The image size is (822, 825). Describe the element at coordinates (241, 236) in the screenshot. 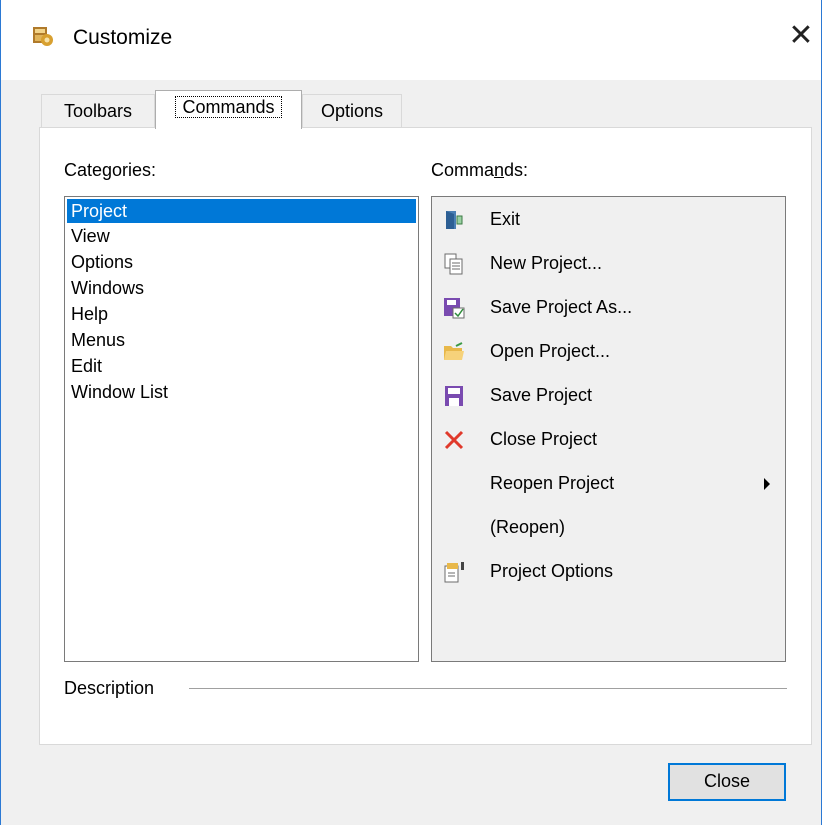

I see `category-item-view: View` at that location.